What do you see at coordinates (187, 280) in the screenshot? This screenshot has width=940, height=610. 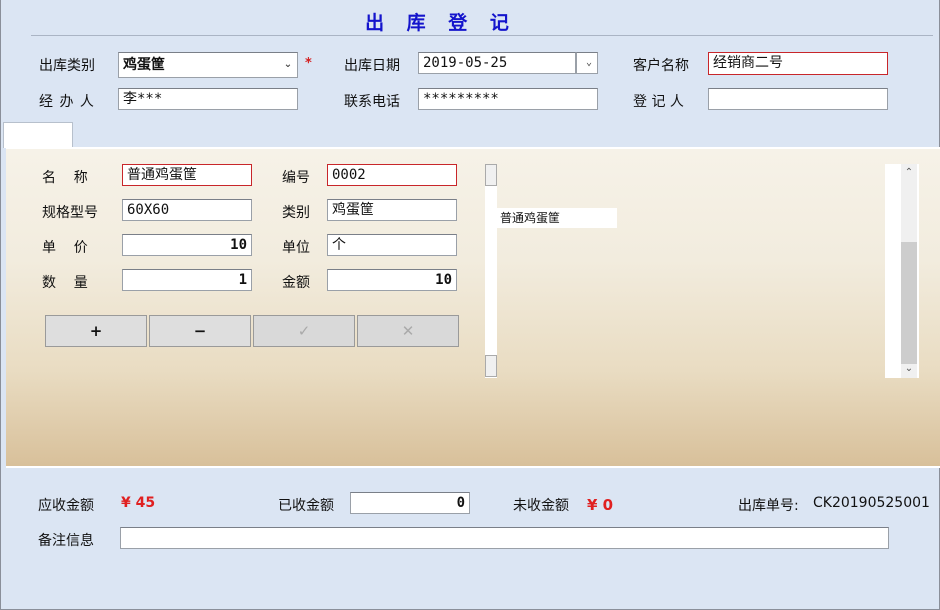 I see `item-qty-field: 1` at bounding box center [187, 280].